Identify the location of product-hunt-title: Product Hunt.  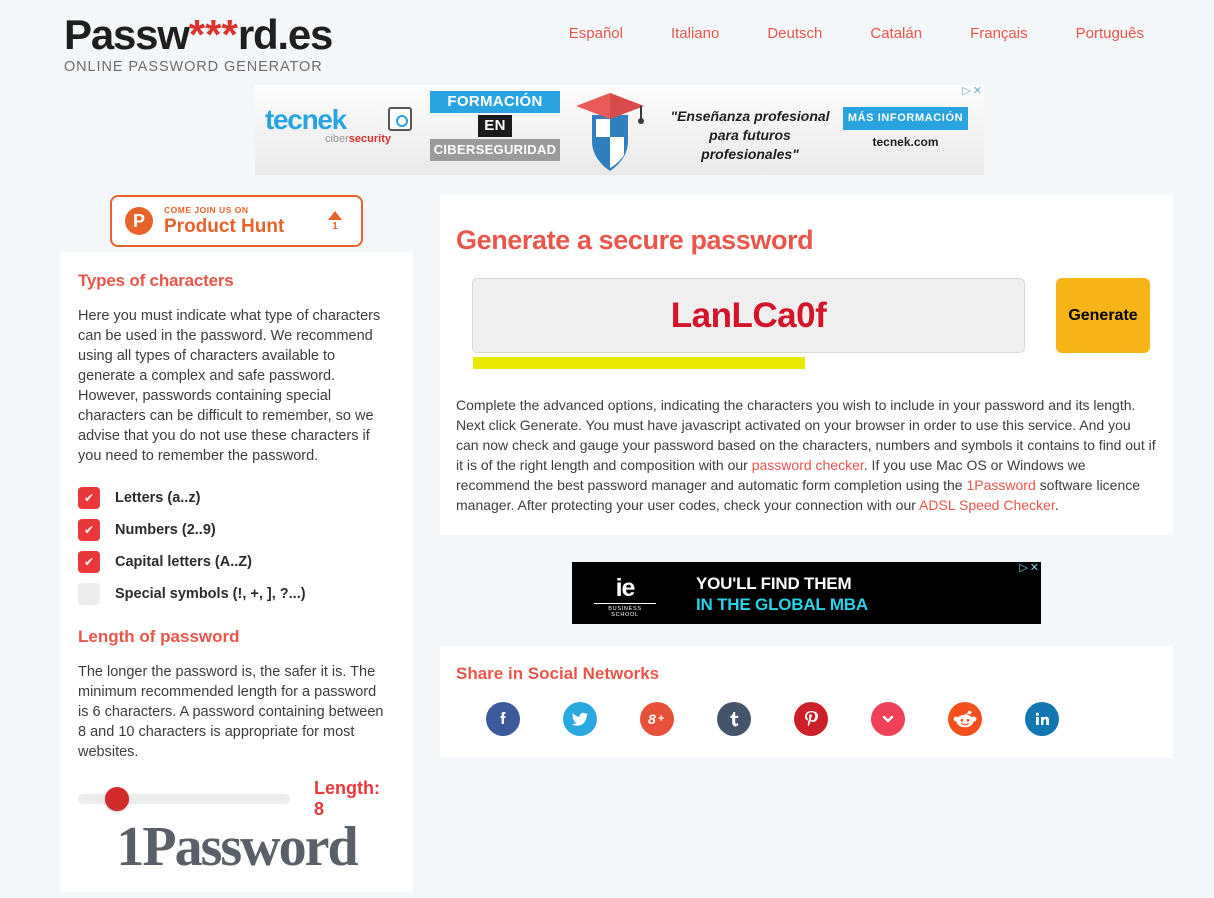
(224, 226).